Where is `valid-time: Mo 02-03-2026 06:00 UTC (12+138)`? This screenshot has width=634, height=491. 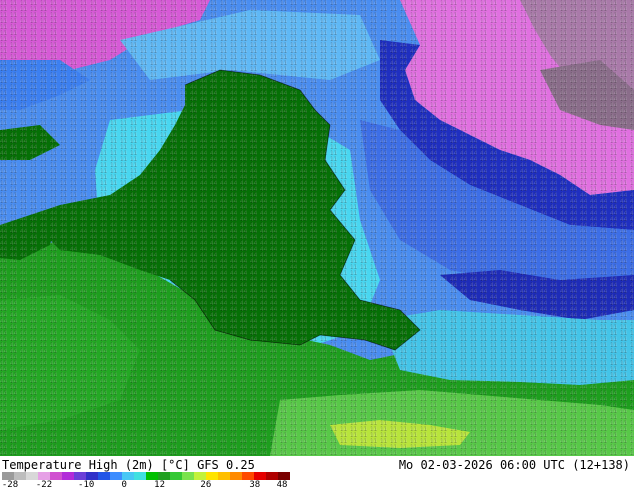 valid-time: Mo 02-03-2026 06:00 UTC (12+138) is located at coordinates (514, 465).